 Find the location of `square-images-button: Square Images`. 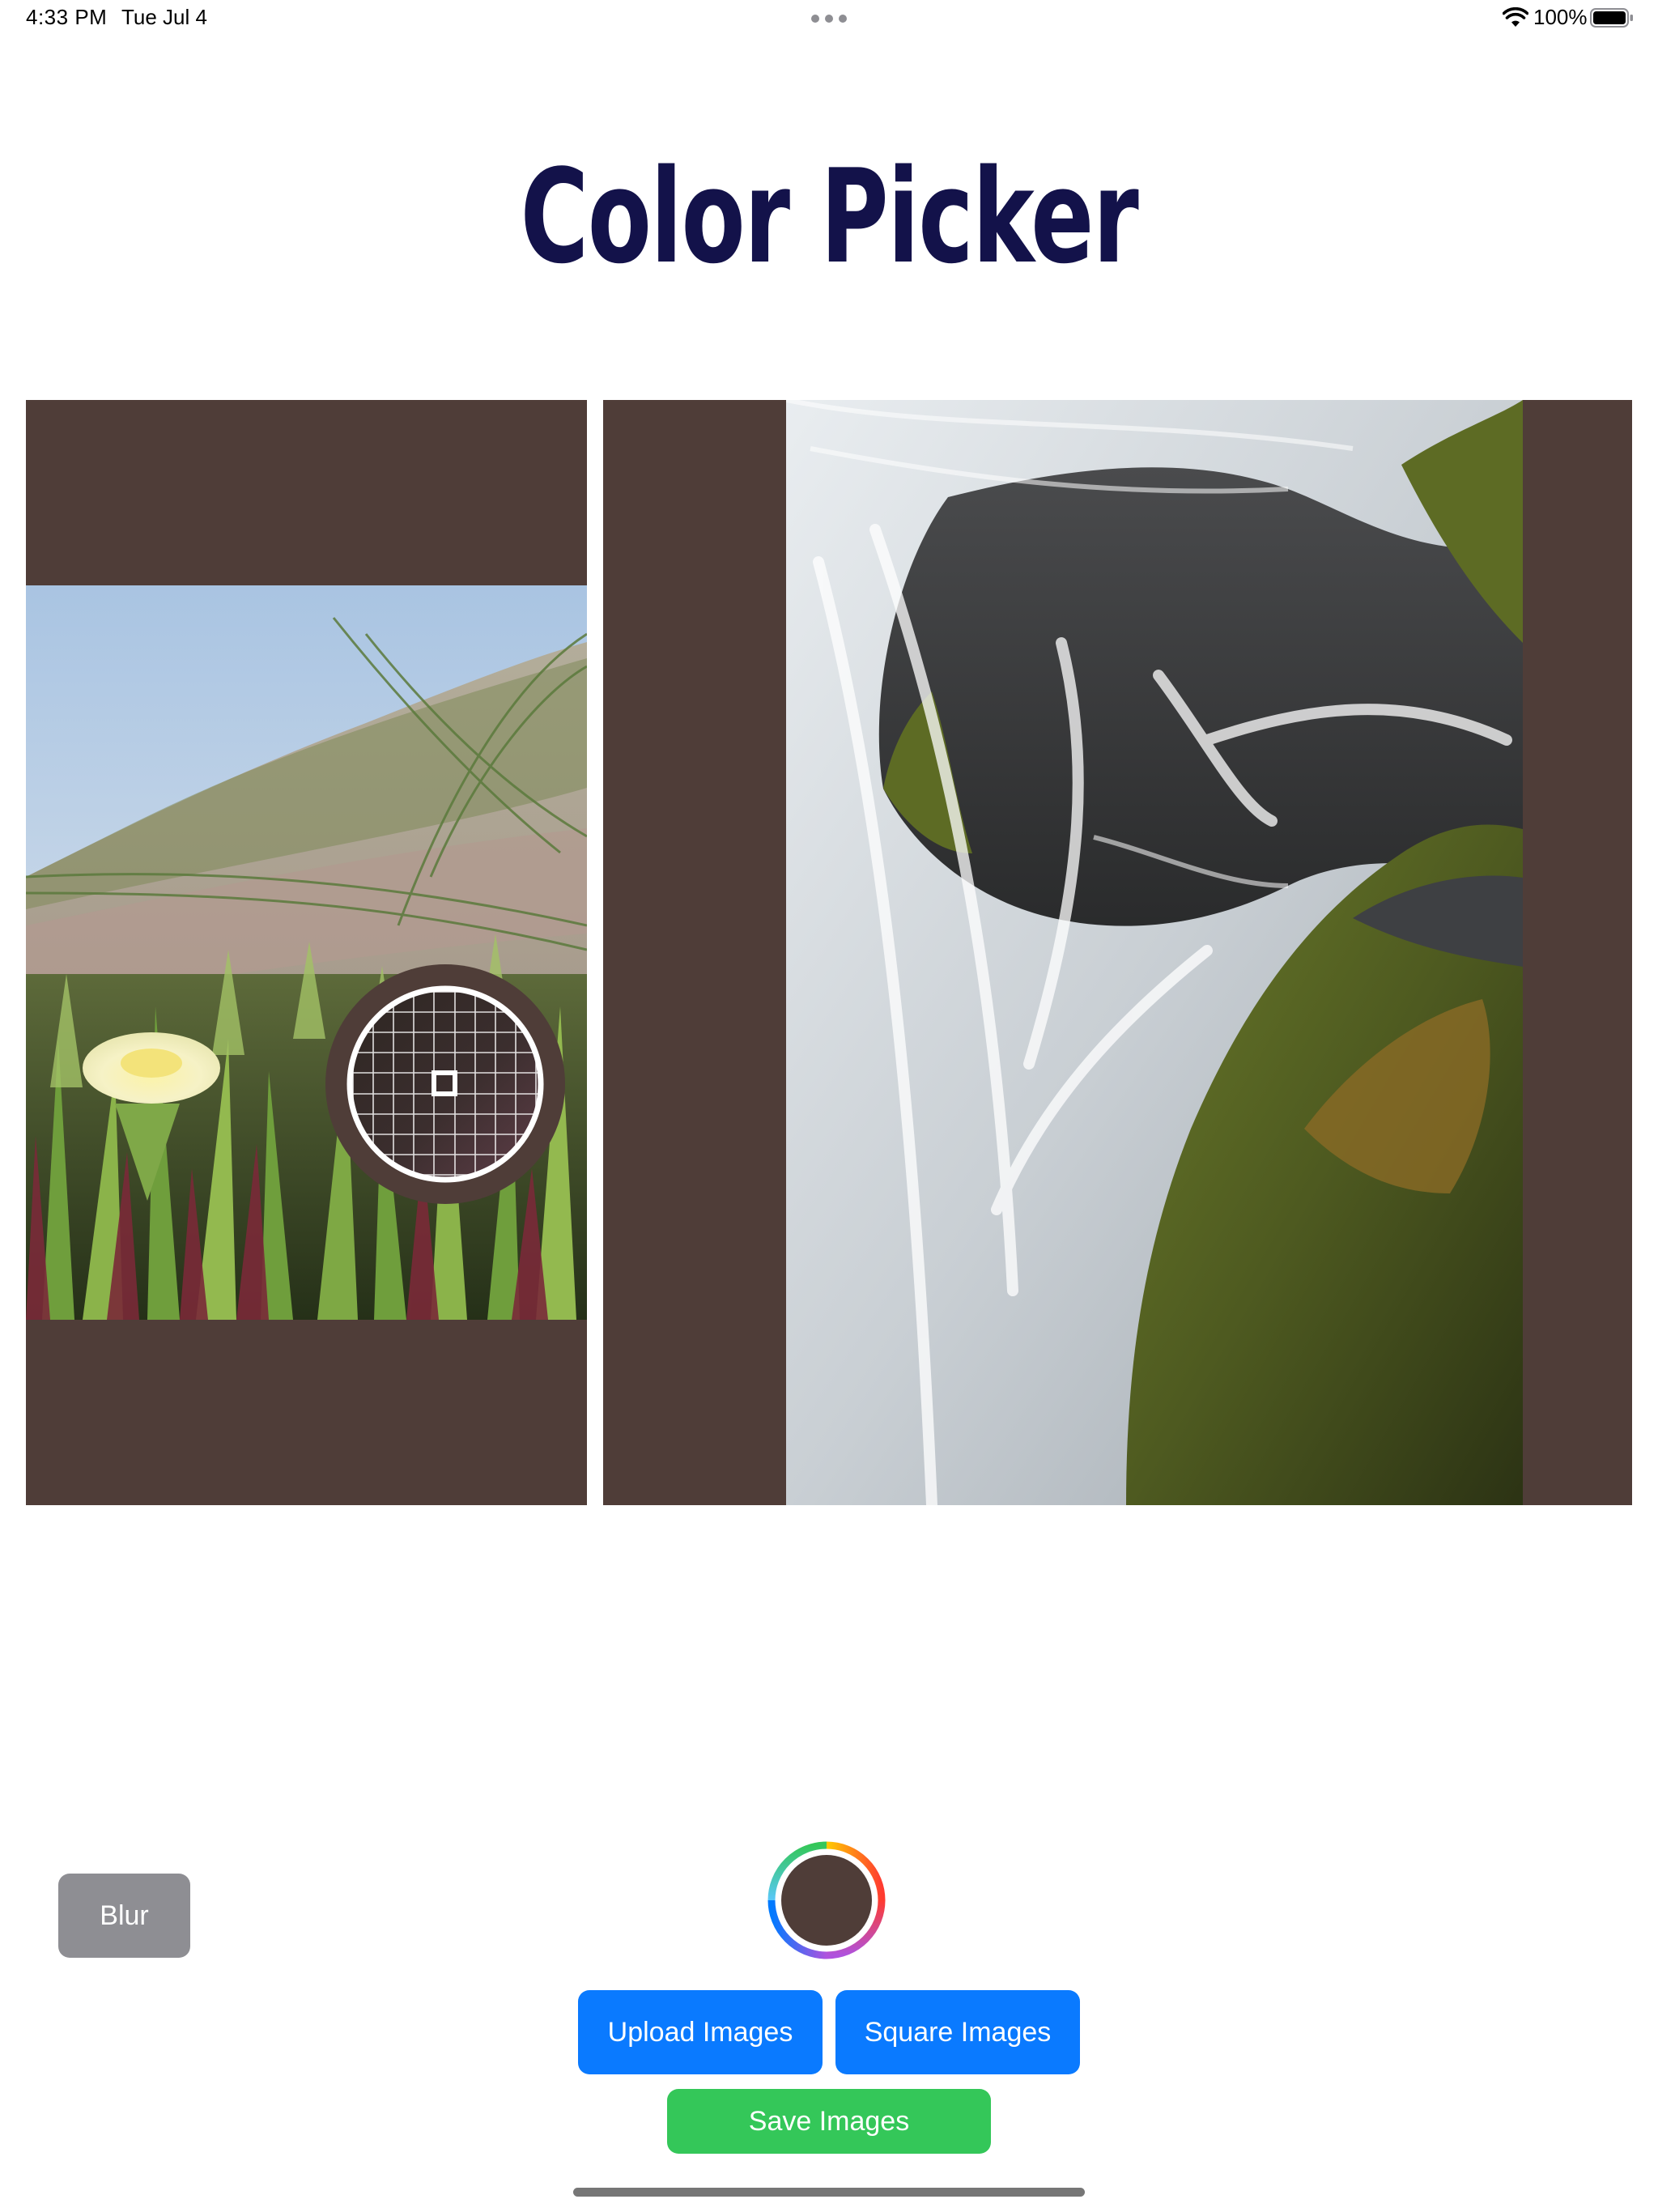

square-images-button: Square Images is located at coordinates (957, 2032).